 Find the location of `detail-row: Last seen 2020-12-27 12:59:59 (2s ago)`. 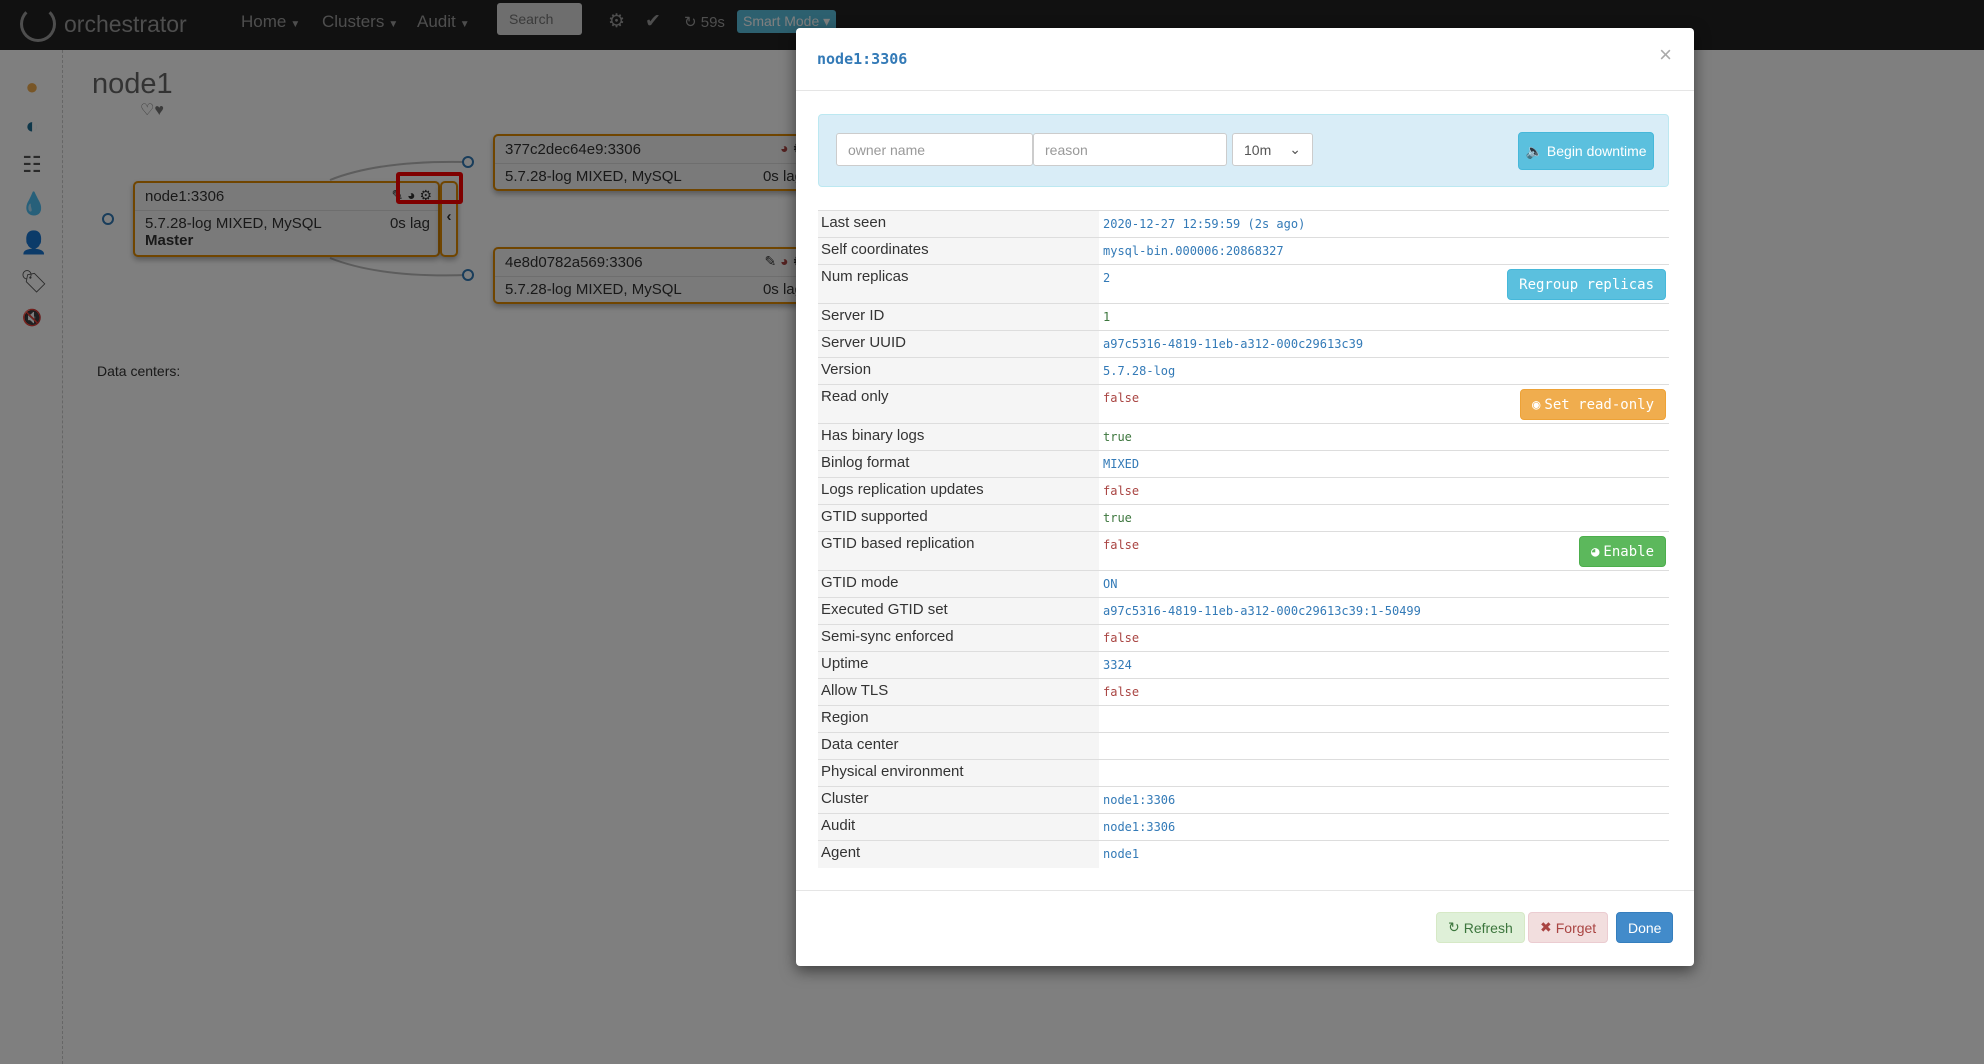

detail-row: Last seen 2020-12-27 12:59:59 (2s ago) is located at coordinates (1243, 224).